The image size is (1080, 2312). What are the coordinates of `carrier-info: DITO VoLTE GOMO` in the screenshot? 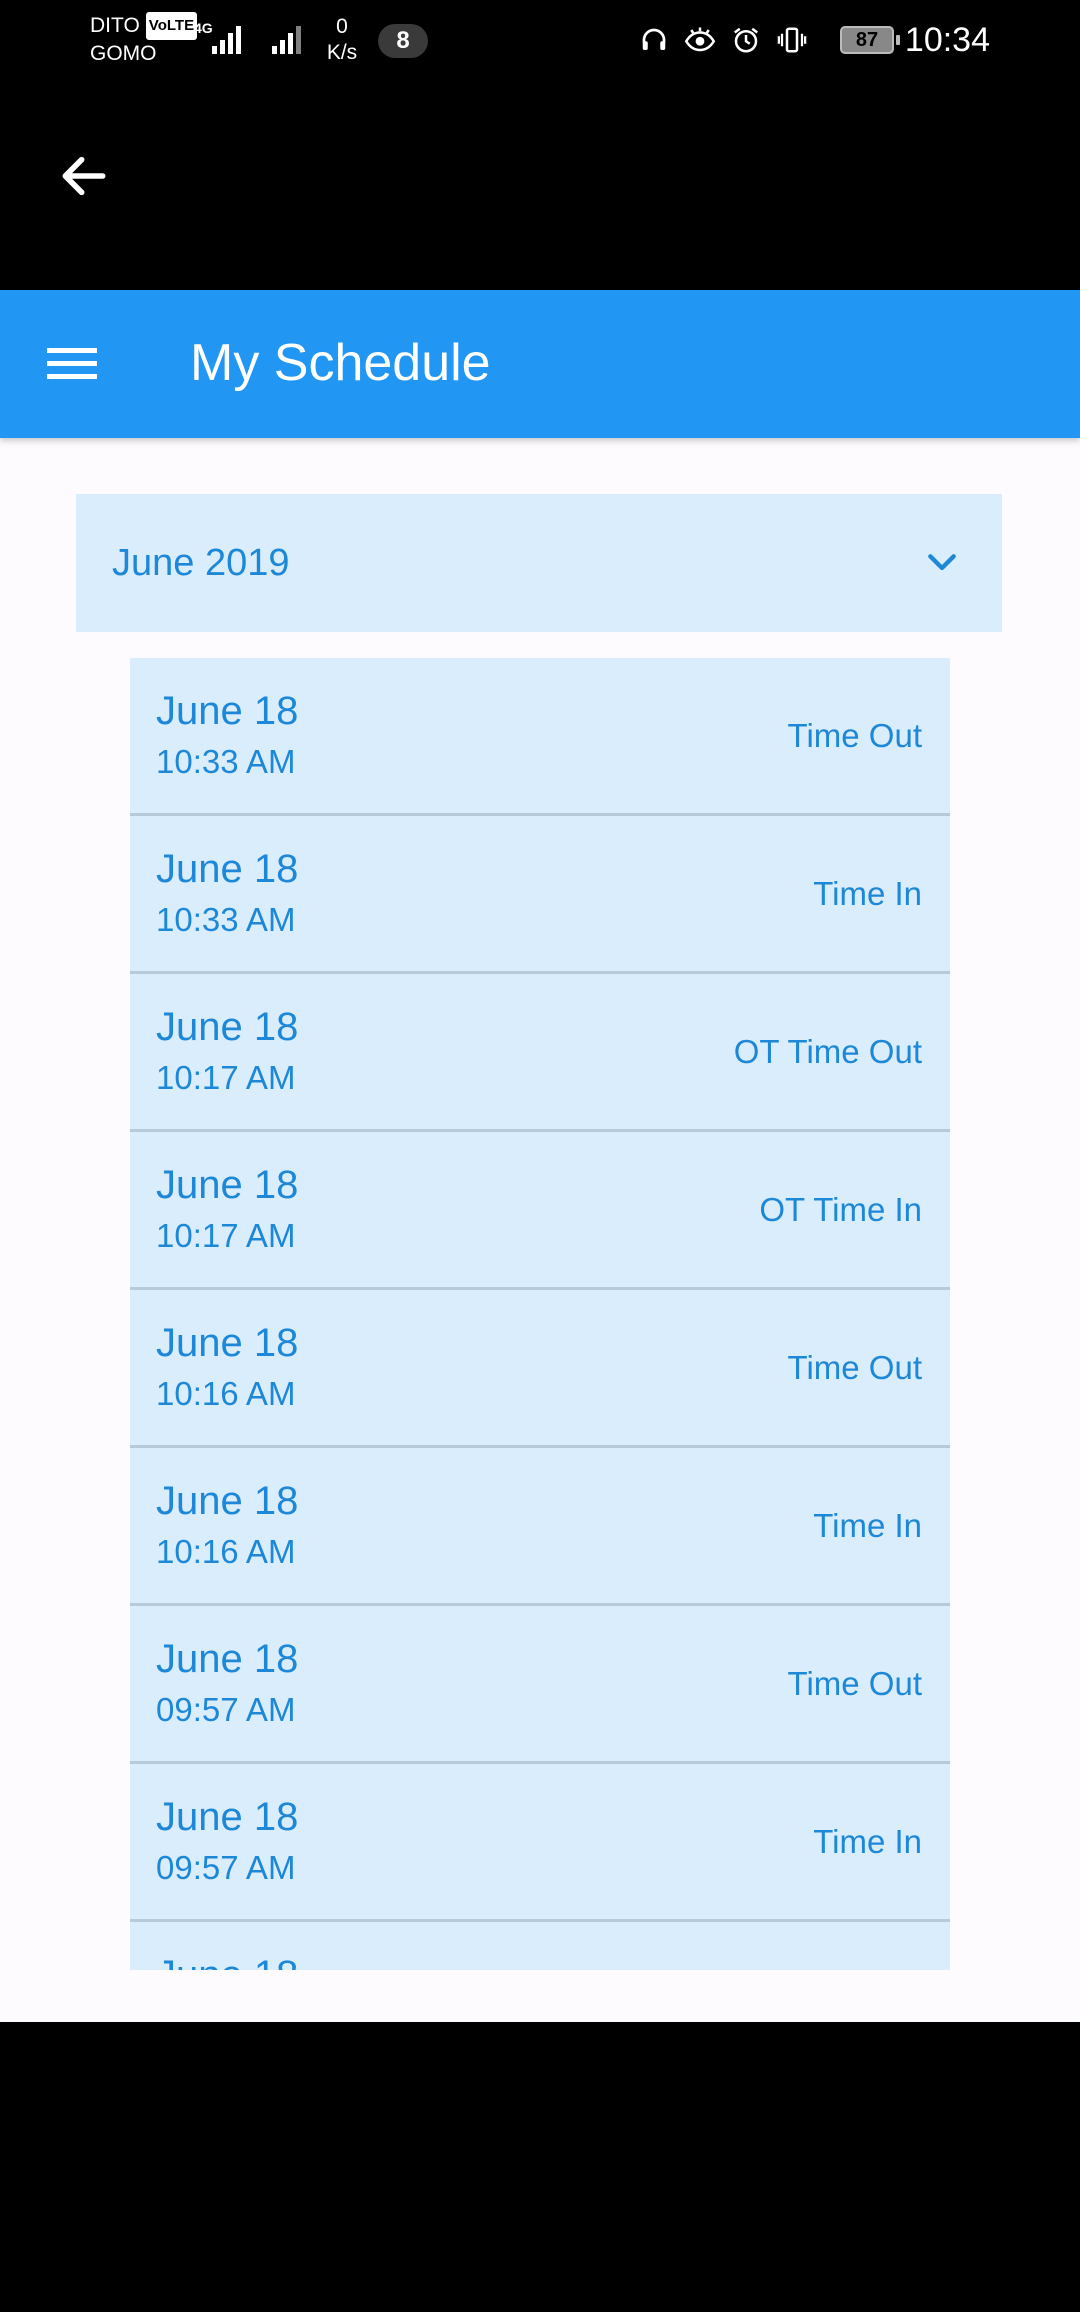 It's located at (144, 40).